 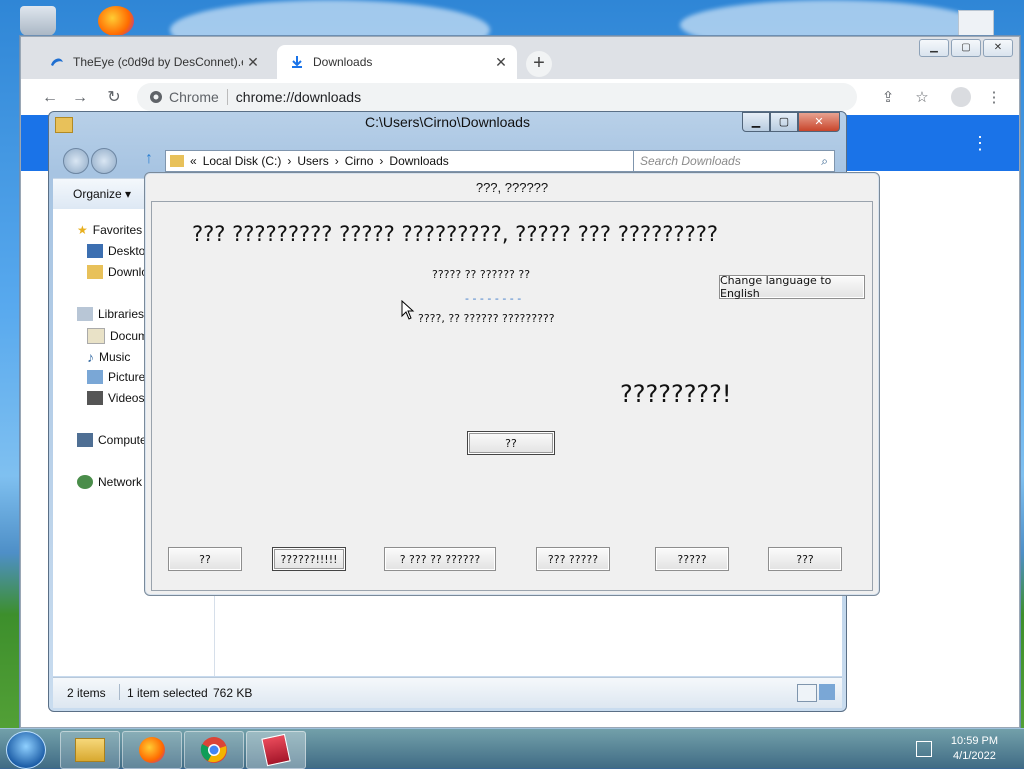 What do you see at coordinates (481, 274) in the screenshot?
I see `dialog-line-1: ????? ?? ?????? ??` at bounding box center [481, 274].